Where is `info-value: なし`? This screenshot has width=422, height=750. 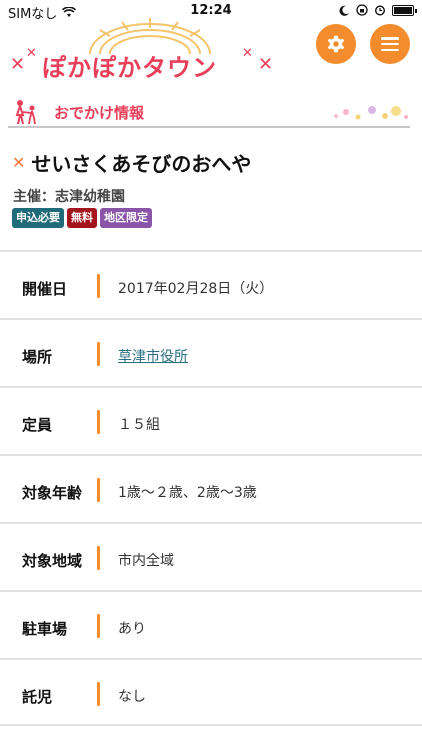
info-value: なし is located at coordinates (132, 697).